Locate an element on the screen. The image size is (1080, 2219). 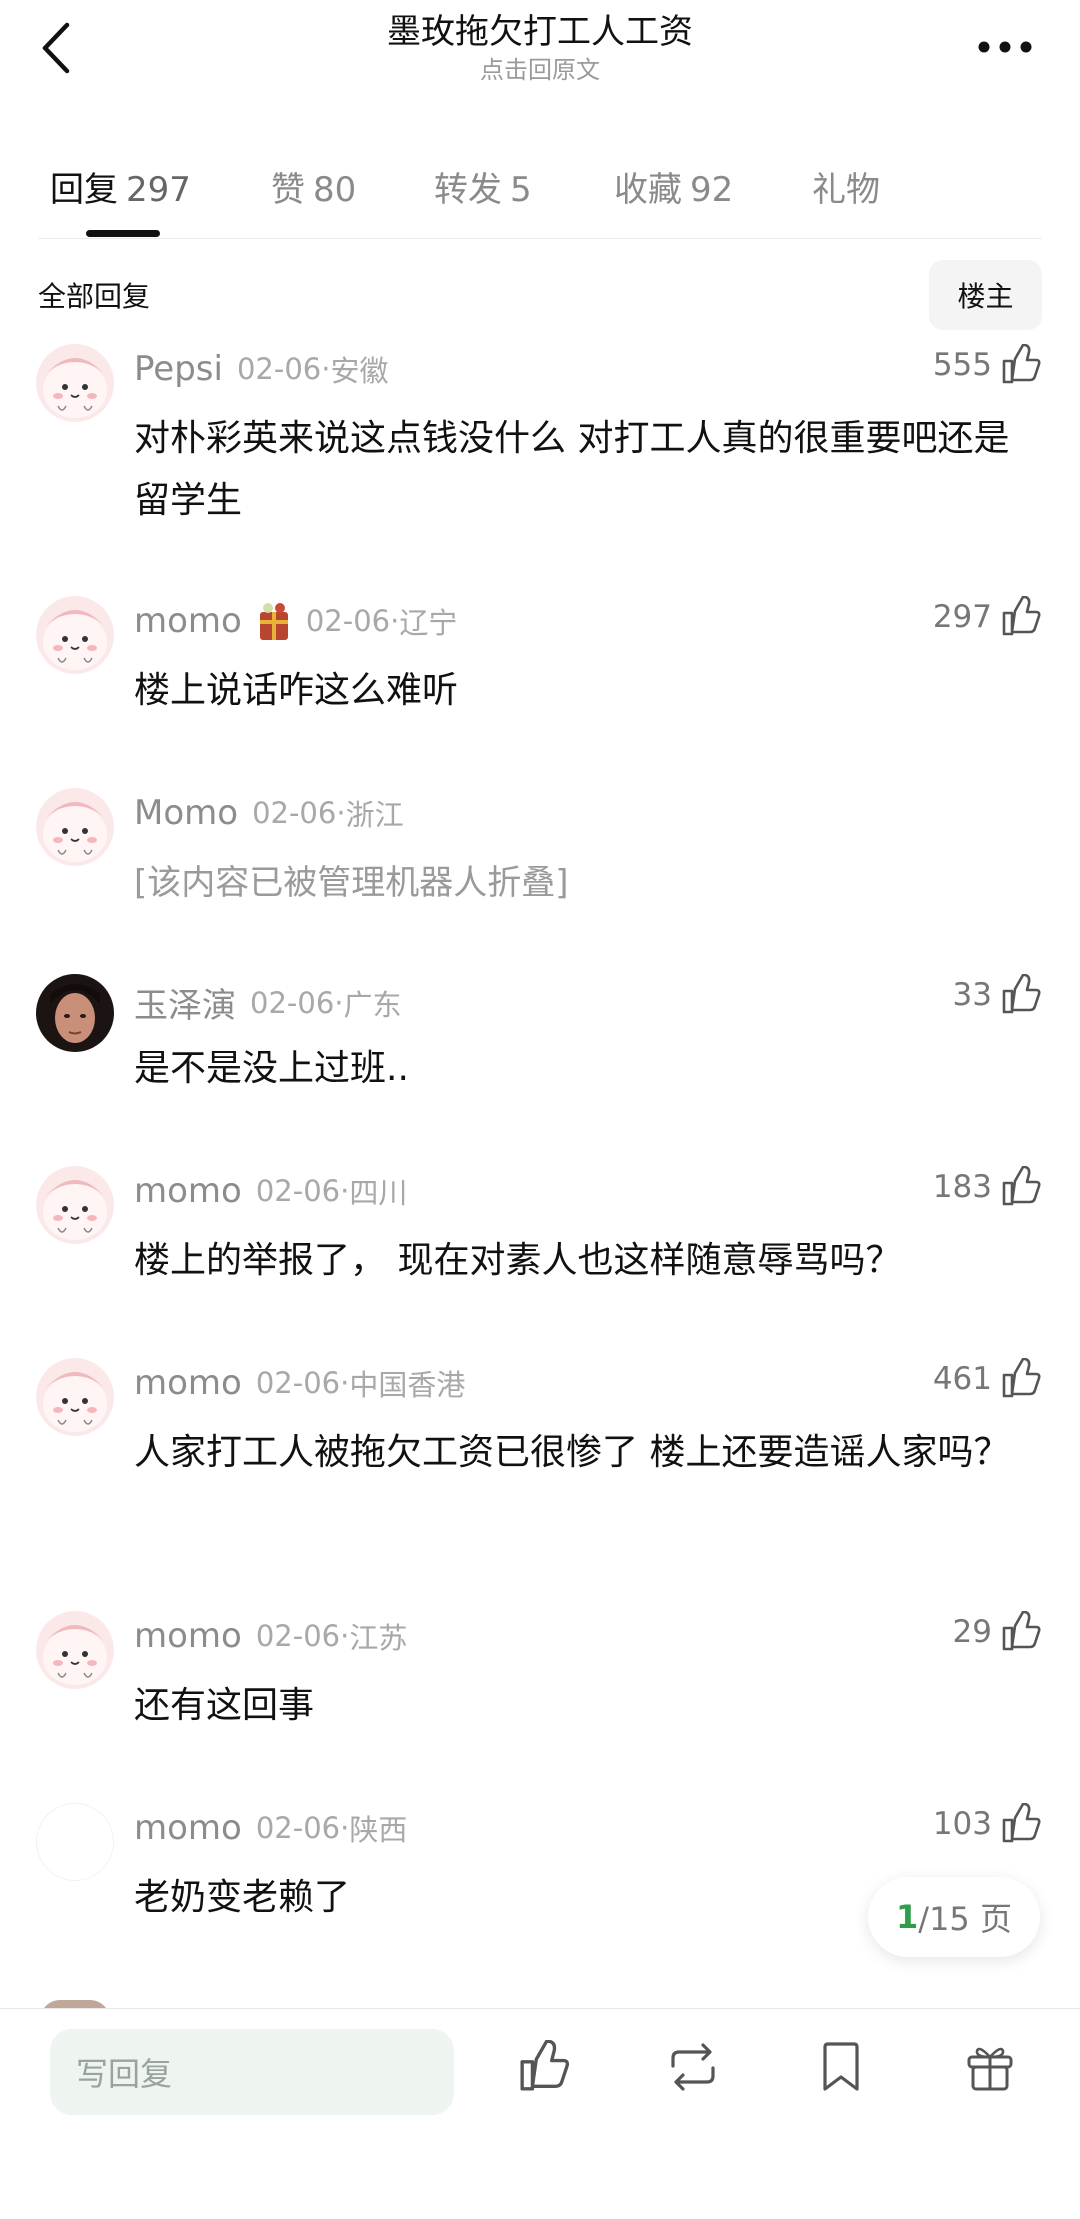
comment-meta: 玉泽演 02-06· 广东 is located at coordinates (268, 1002).